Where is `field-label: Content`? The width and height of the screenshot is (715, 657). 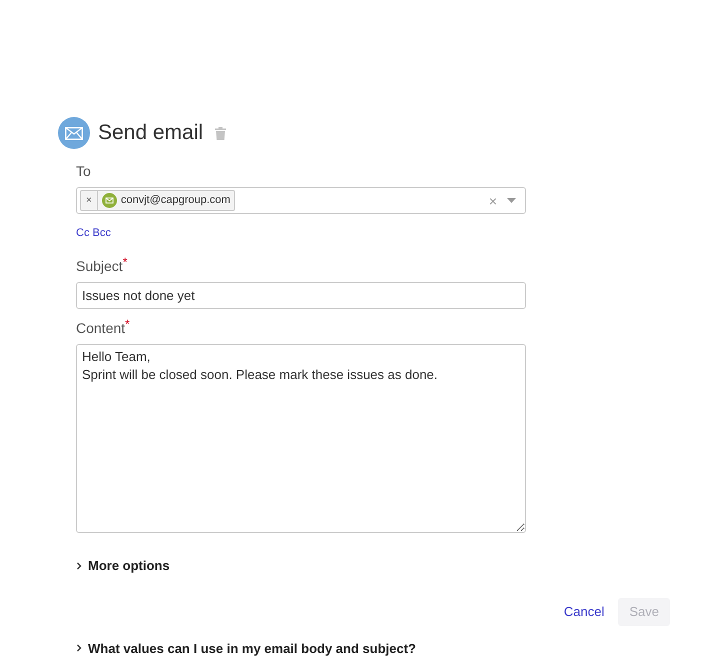
field-label: Content is located at coordinates (101, 329).